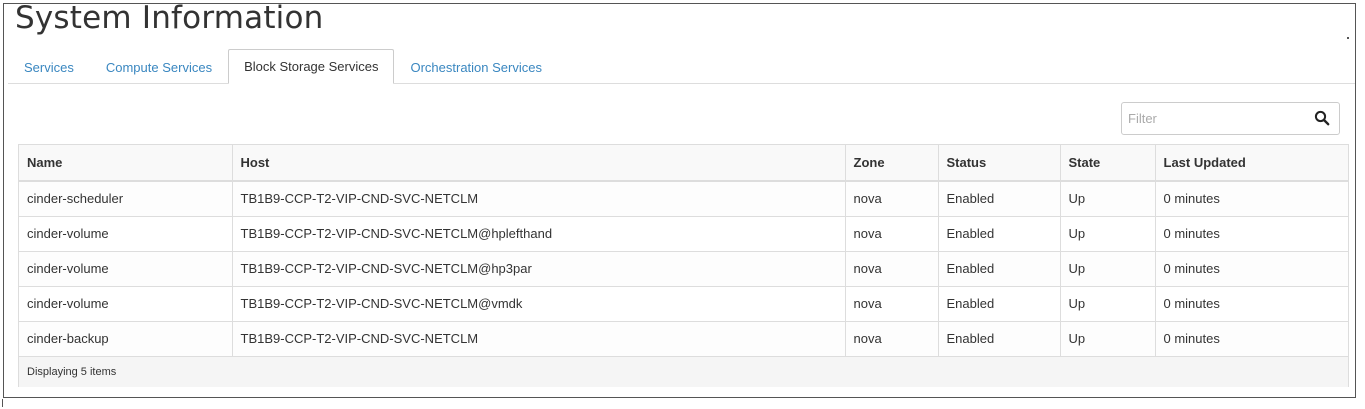 Image resolution: width=1365 pixels, height=409 pixels. What do you see at coordinates (126, 199) in the screenshot?
I see `cell-name: cinder-scheduler` at bounding box center [126, 199].